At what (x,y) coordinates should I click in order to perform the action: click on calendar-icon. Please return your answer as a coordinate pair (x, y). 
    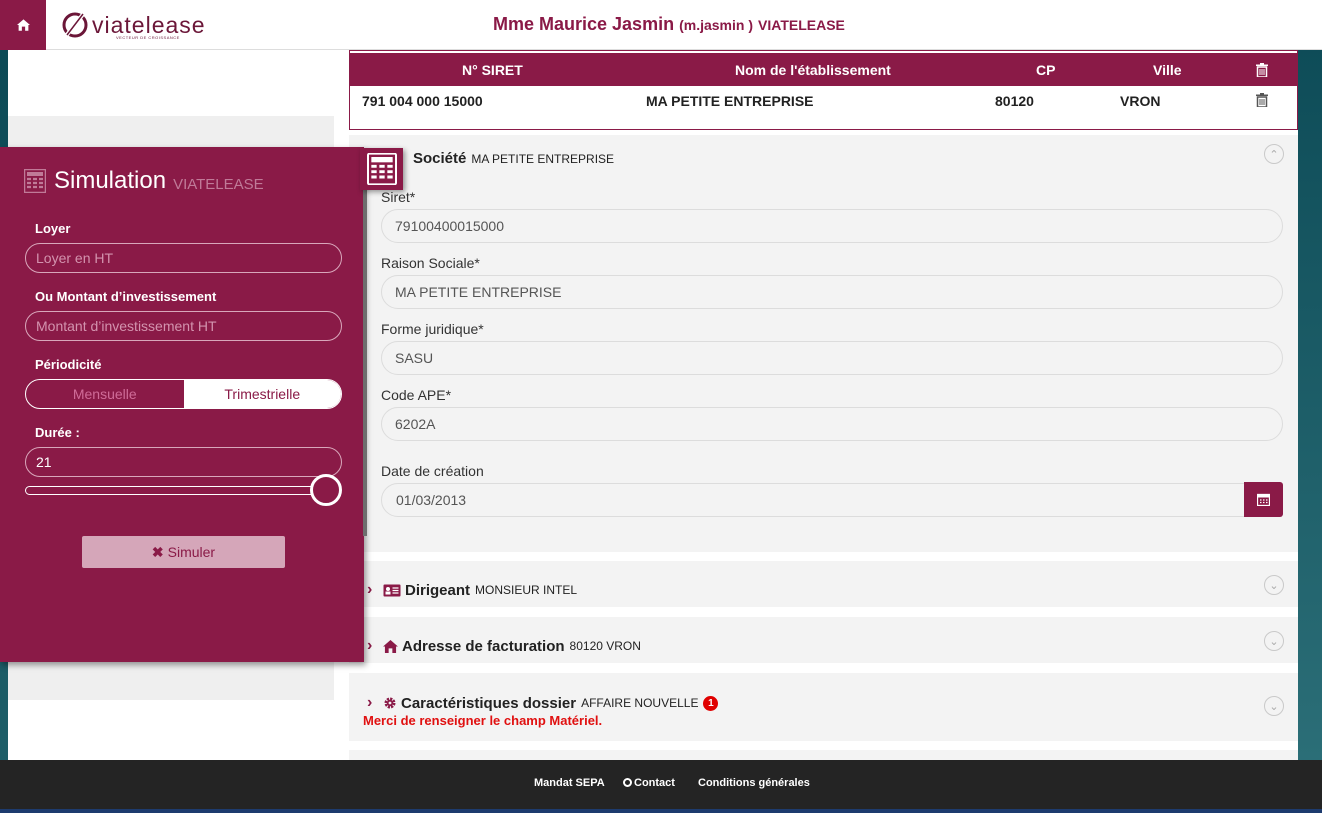
    Looking at the image, I should click on (1263, 499).